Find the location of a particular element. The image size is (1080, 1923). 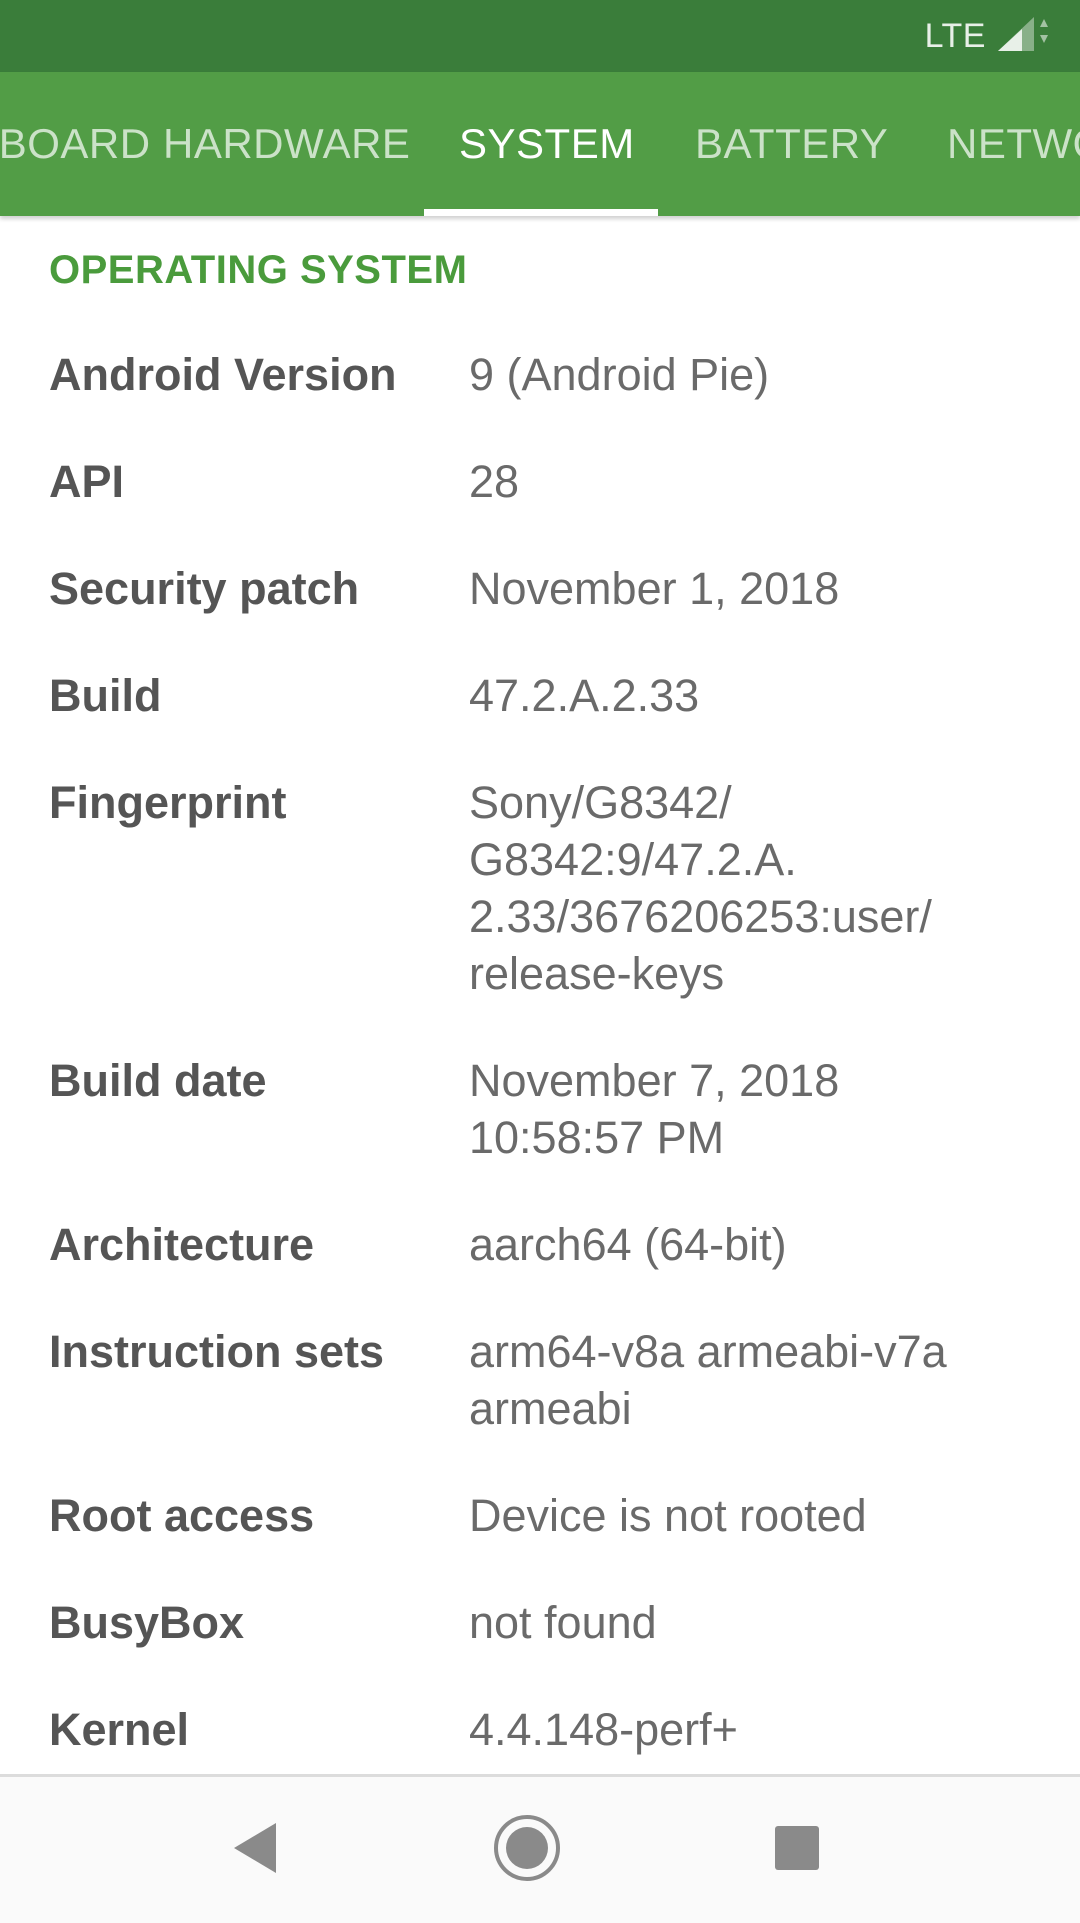

row-value: arm64-v8a armeabi-v7a armeabi is located at coordinates (708, 1380).